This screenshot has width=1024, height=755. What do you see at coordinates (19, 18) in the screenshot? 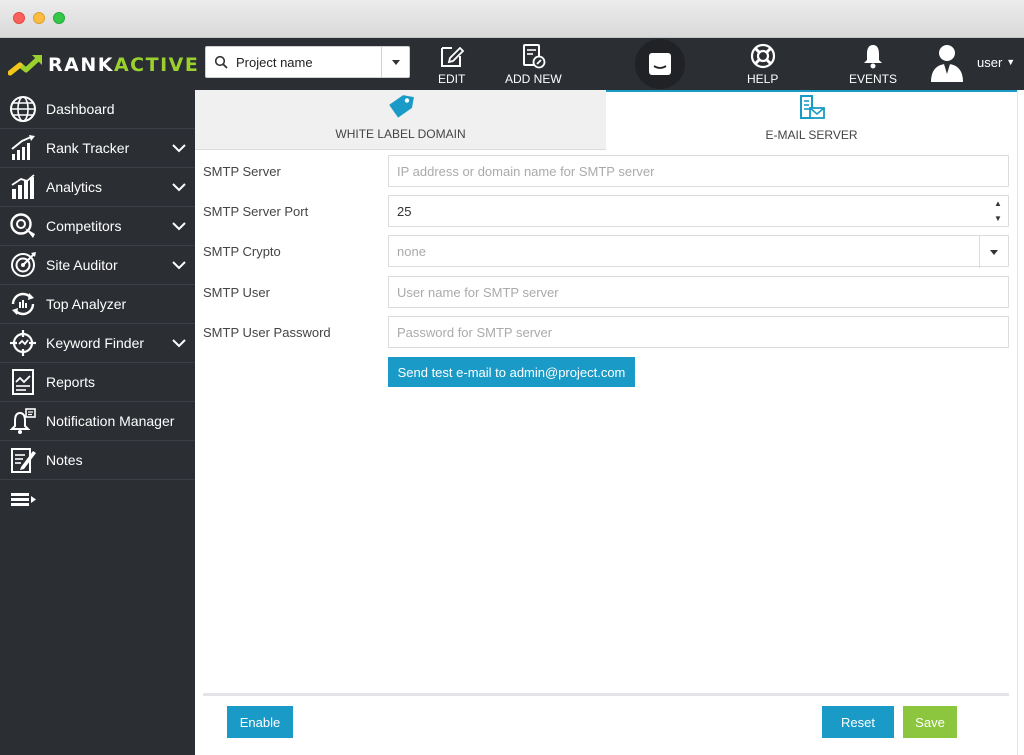
I see `close-window-button` at bounding box center [19, 18].